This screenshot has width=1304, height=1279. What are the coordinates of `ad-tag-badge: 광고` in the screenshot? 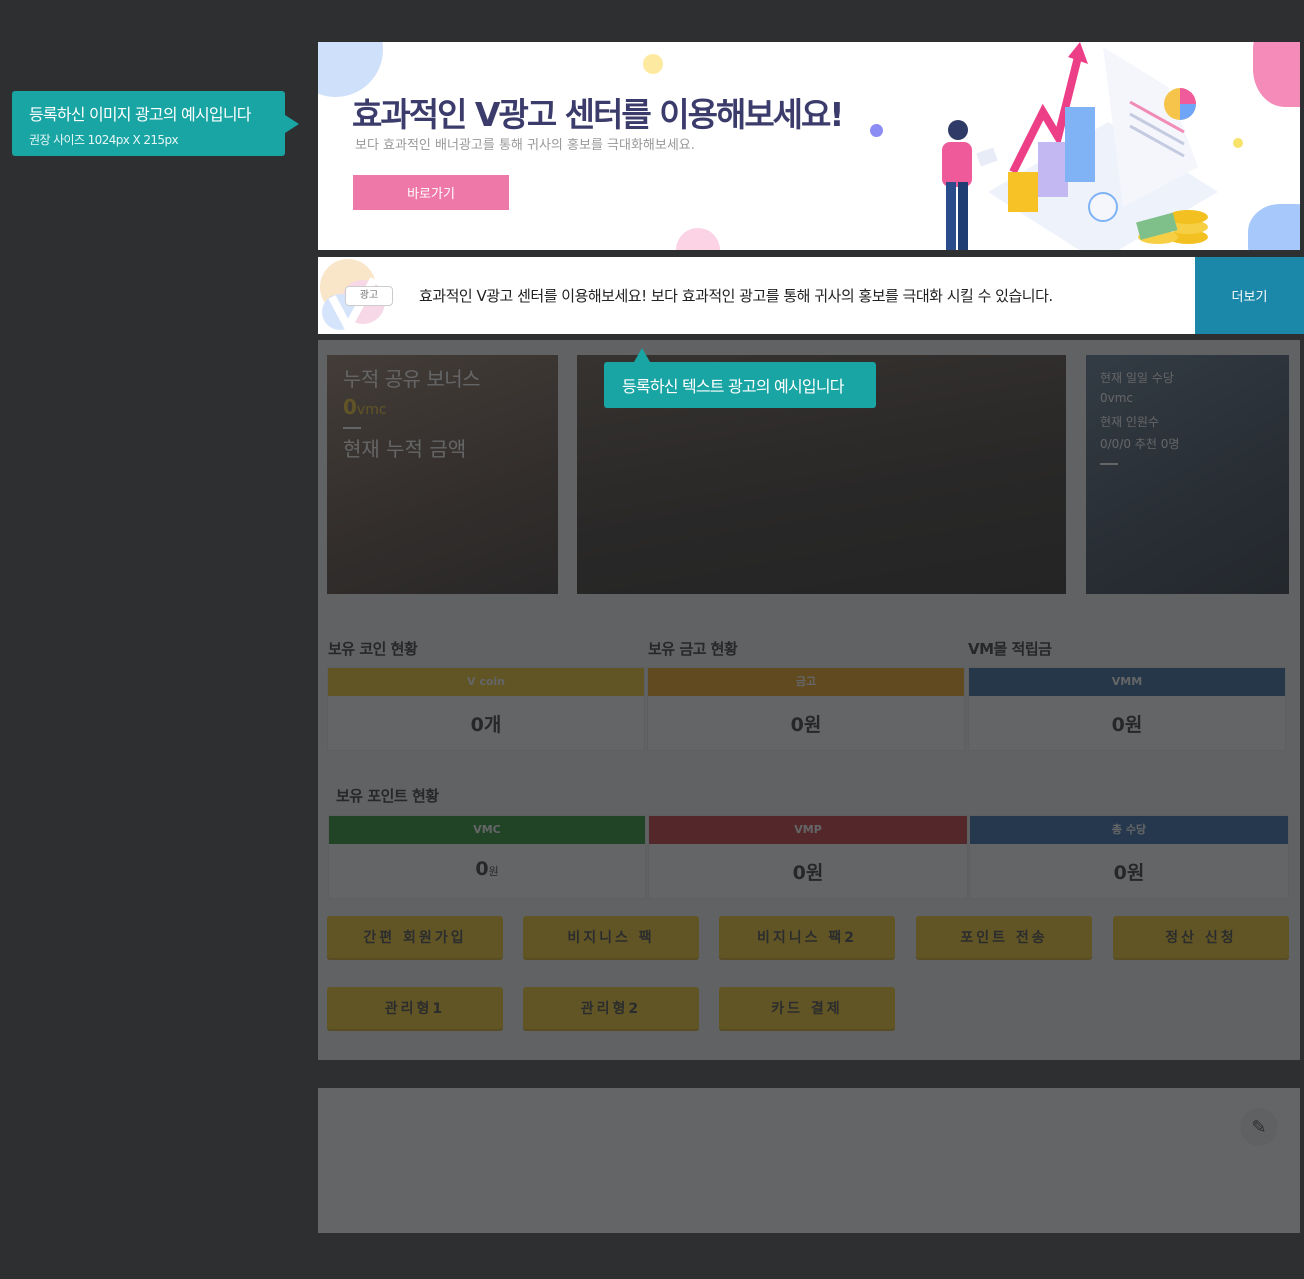 It's located at (369, 296).